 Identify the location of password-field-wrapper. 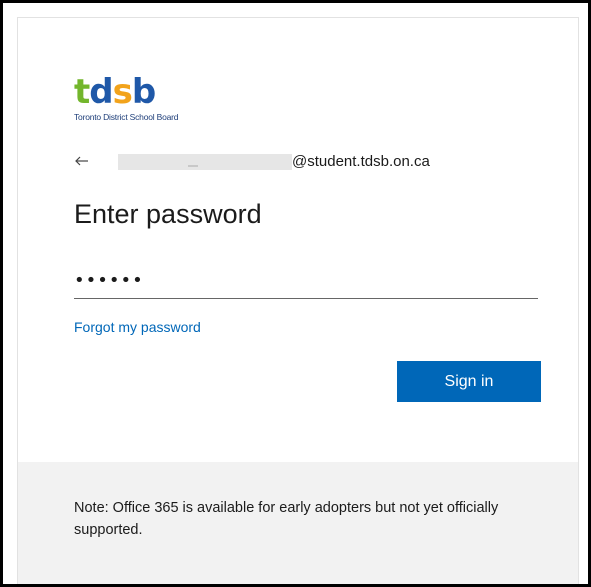
(306, 281).